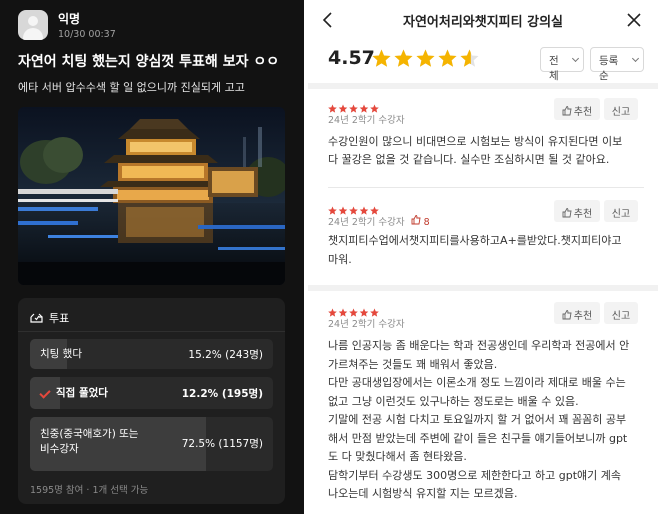 This screenshot has height=514, width=658. I want to click on chevron-left-icon, so click(327, 20).